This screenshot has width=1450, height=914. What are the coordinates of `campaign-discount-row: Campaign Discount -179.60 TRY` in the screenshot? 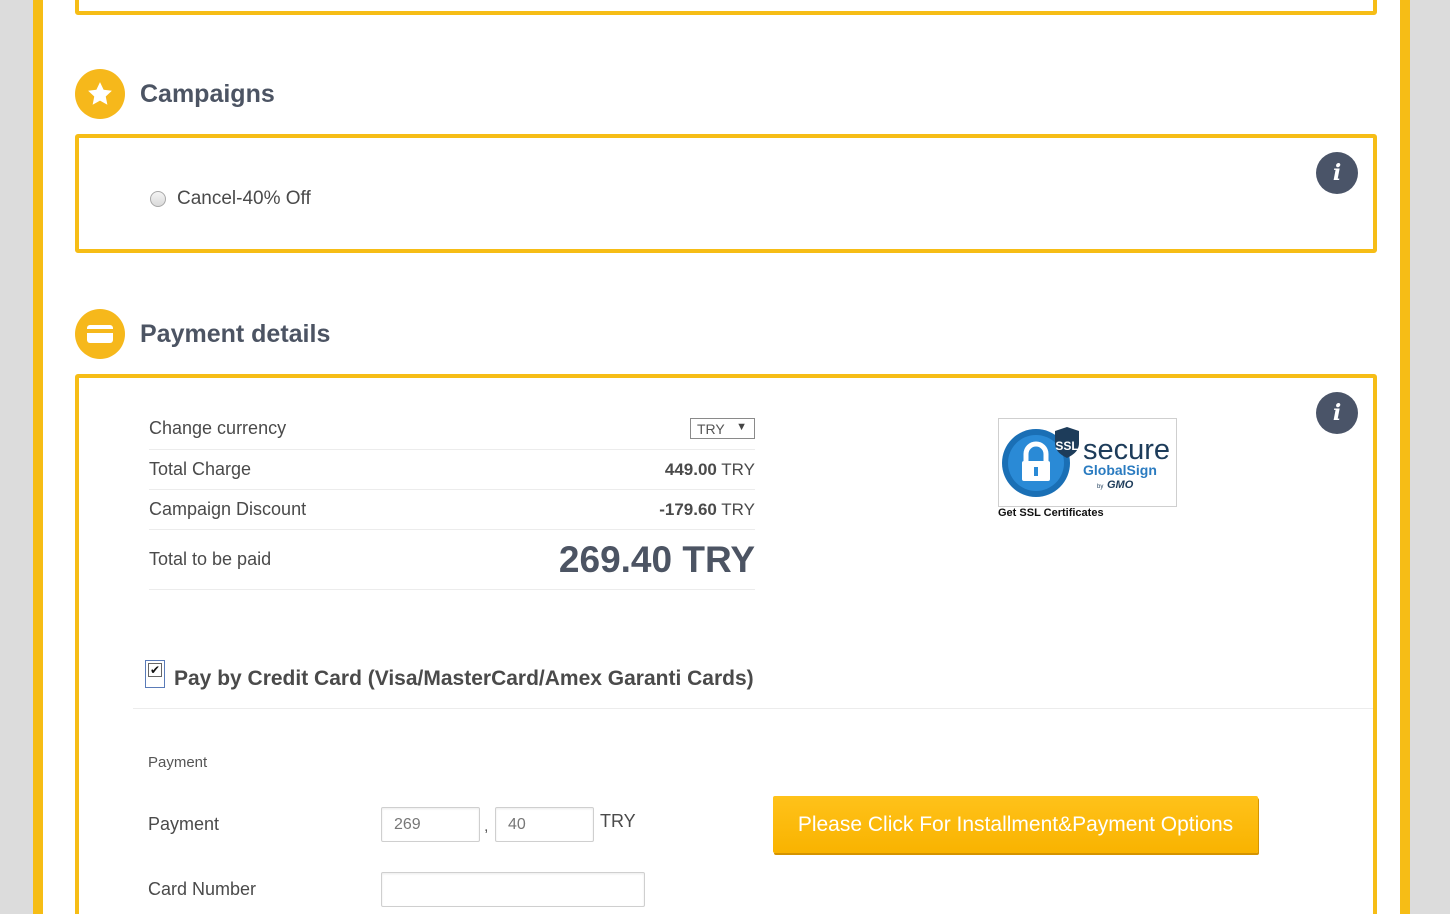 It's located at (452, 510).